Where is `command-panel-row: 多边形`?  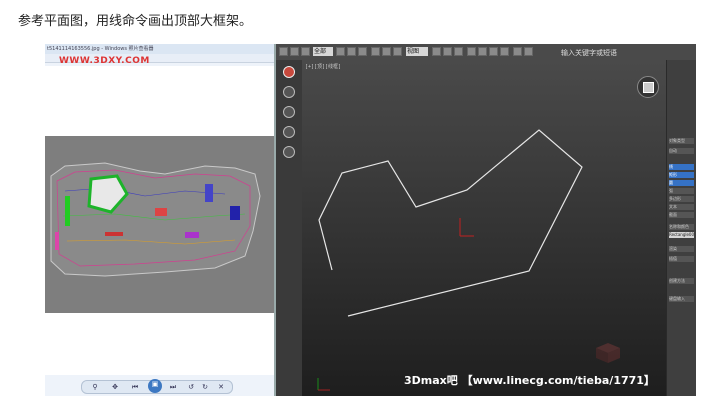
command-panel-row: 多边形 is located at coordinates (681, 199).